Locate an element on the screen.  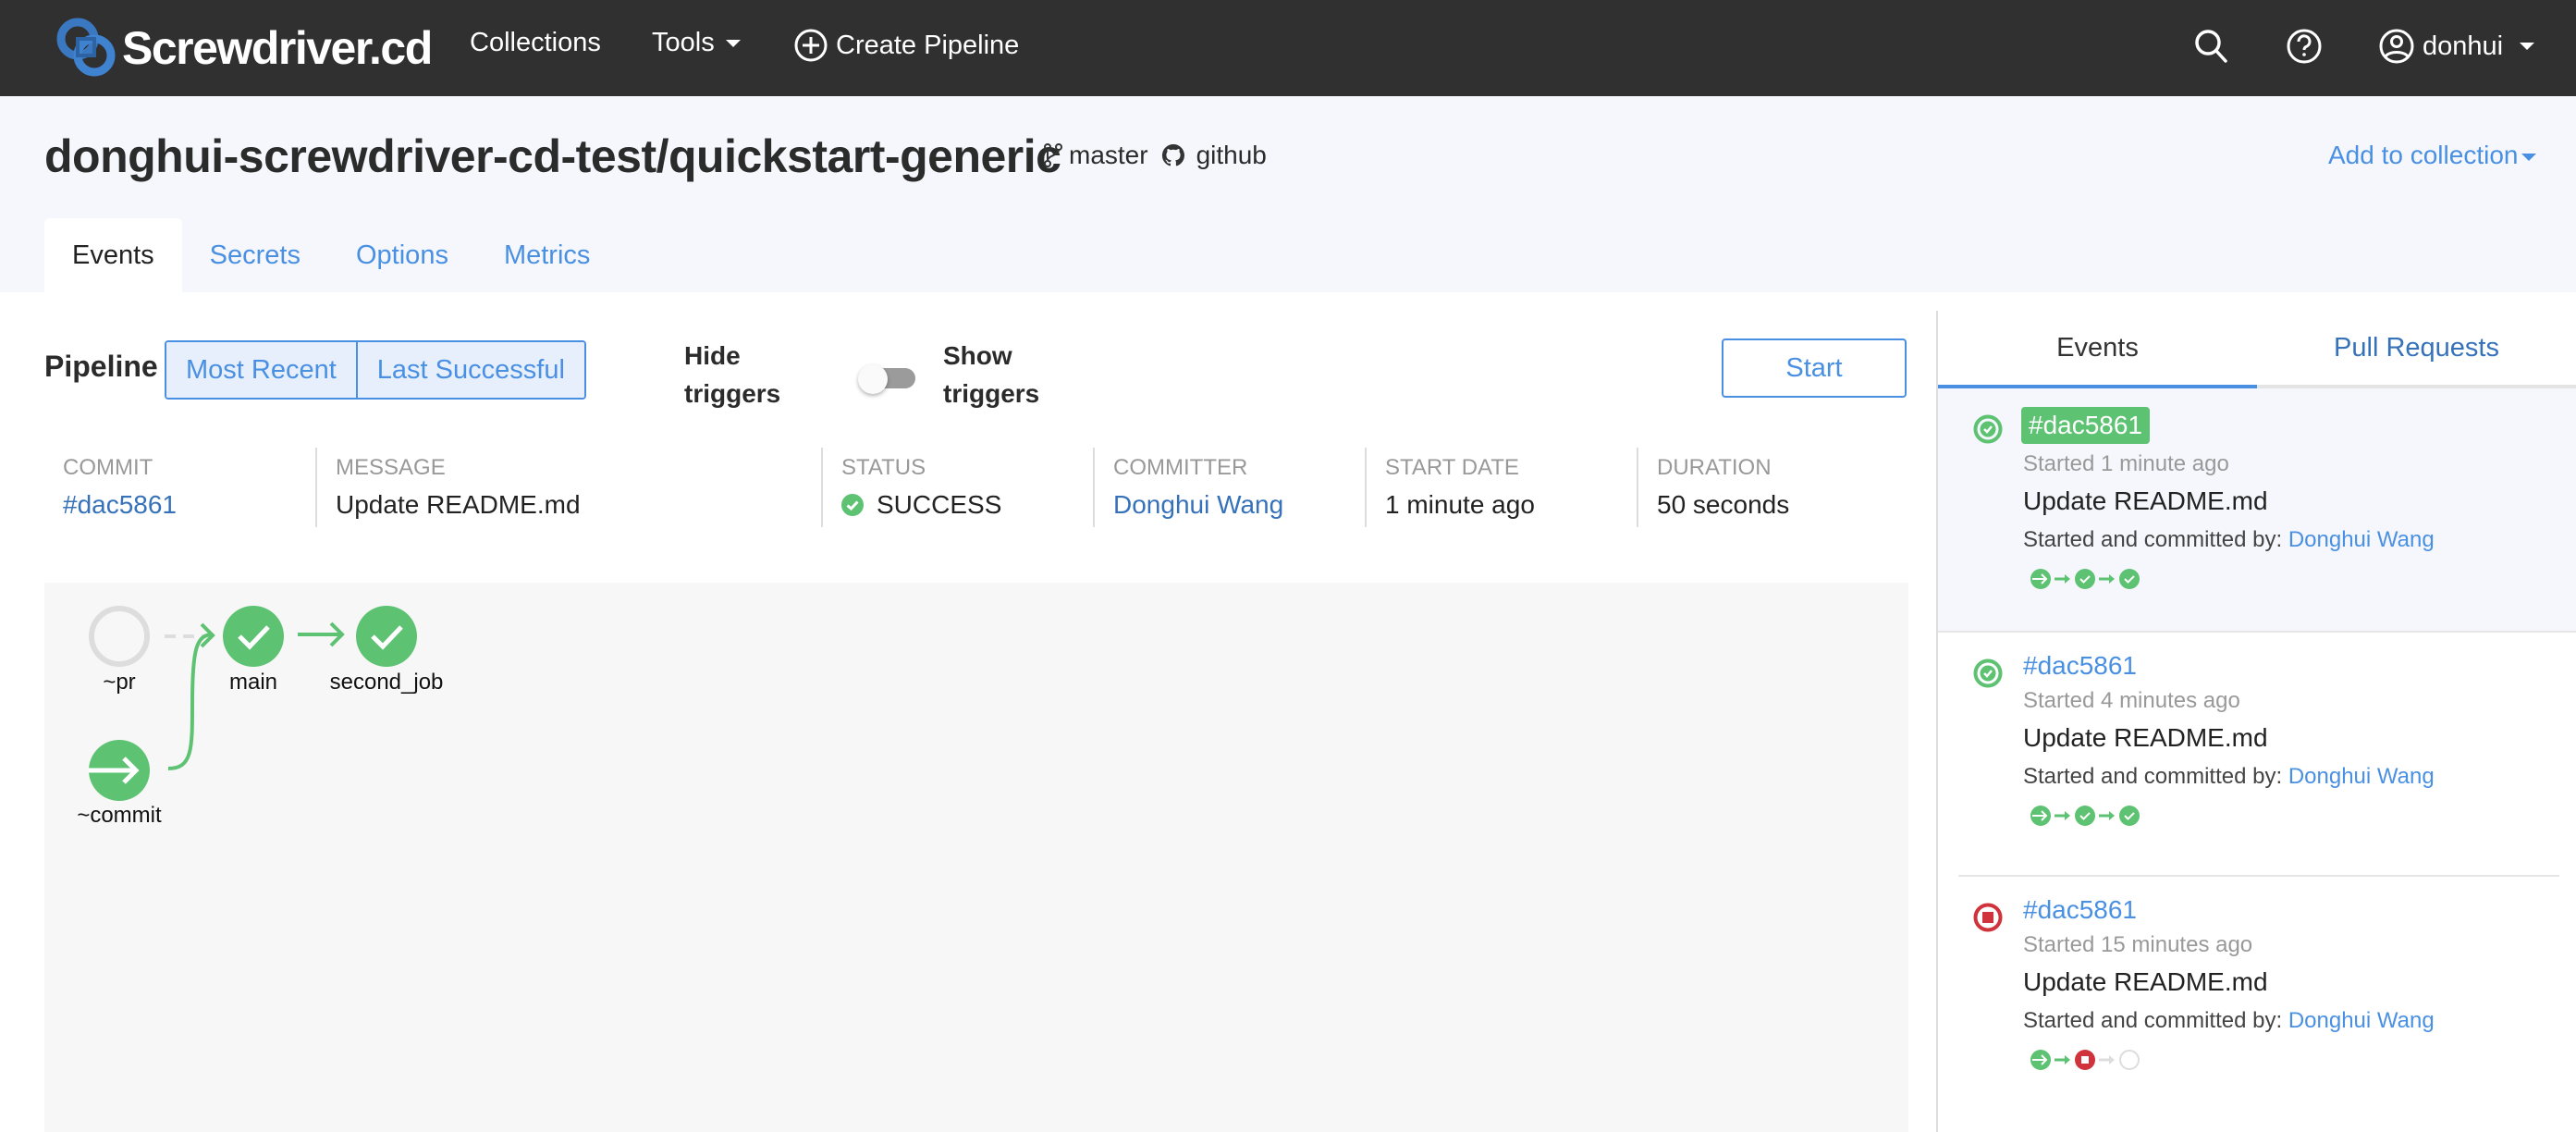
help-icon is located at coordinates (2304, 46).